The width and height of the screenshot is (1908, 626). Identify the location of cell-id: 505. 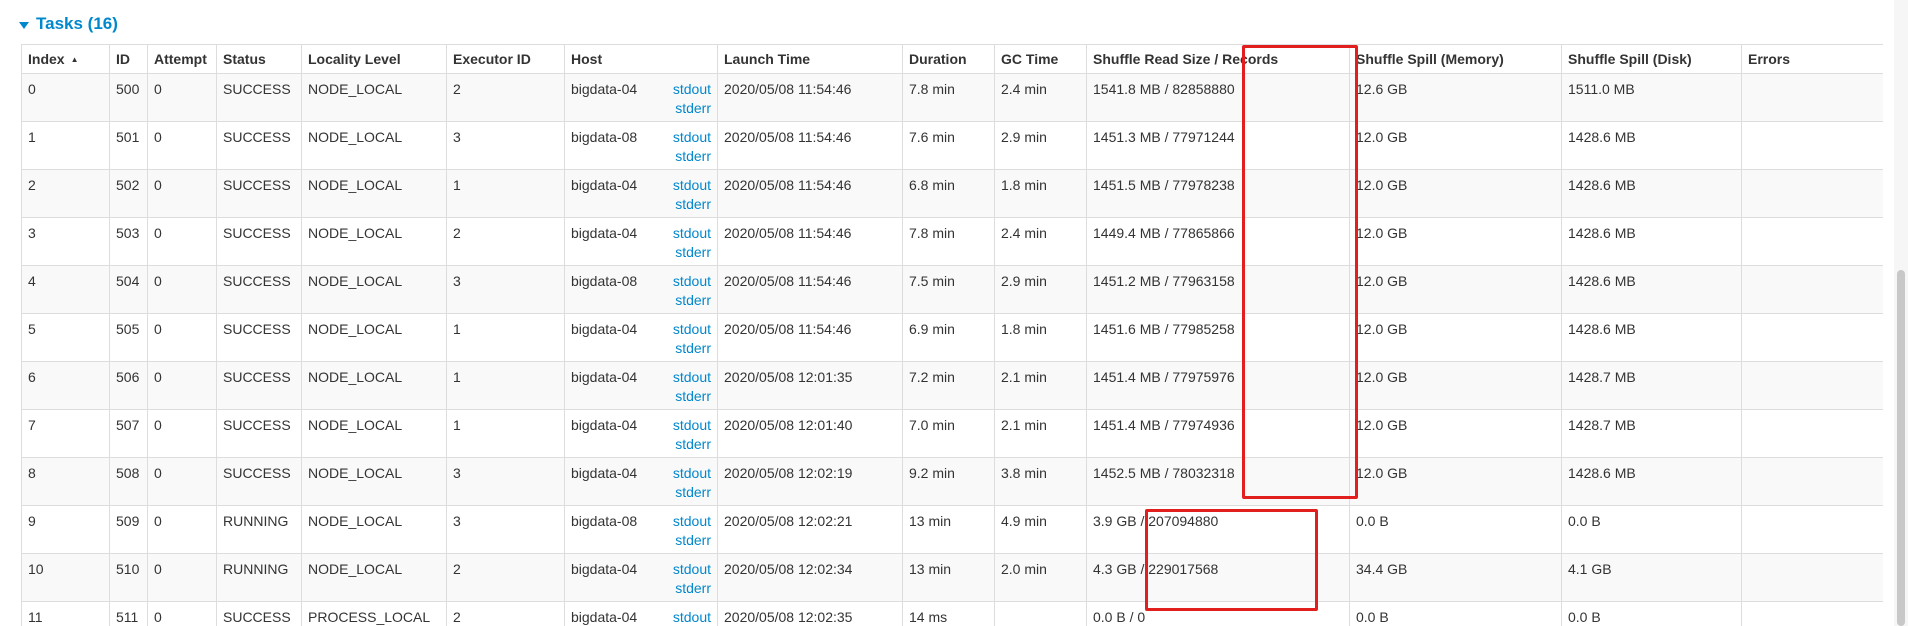
(128, 337).